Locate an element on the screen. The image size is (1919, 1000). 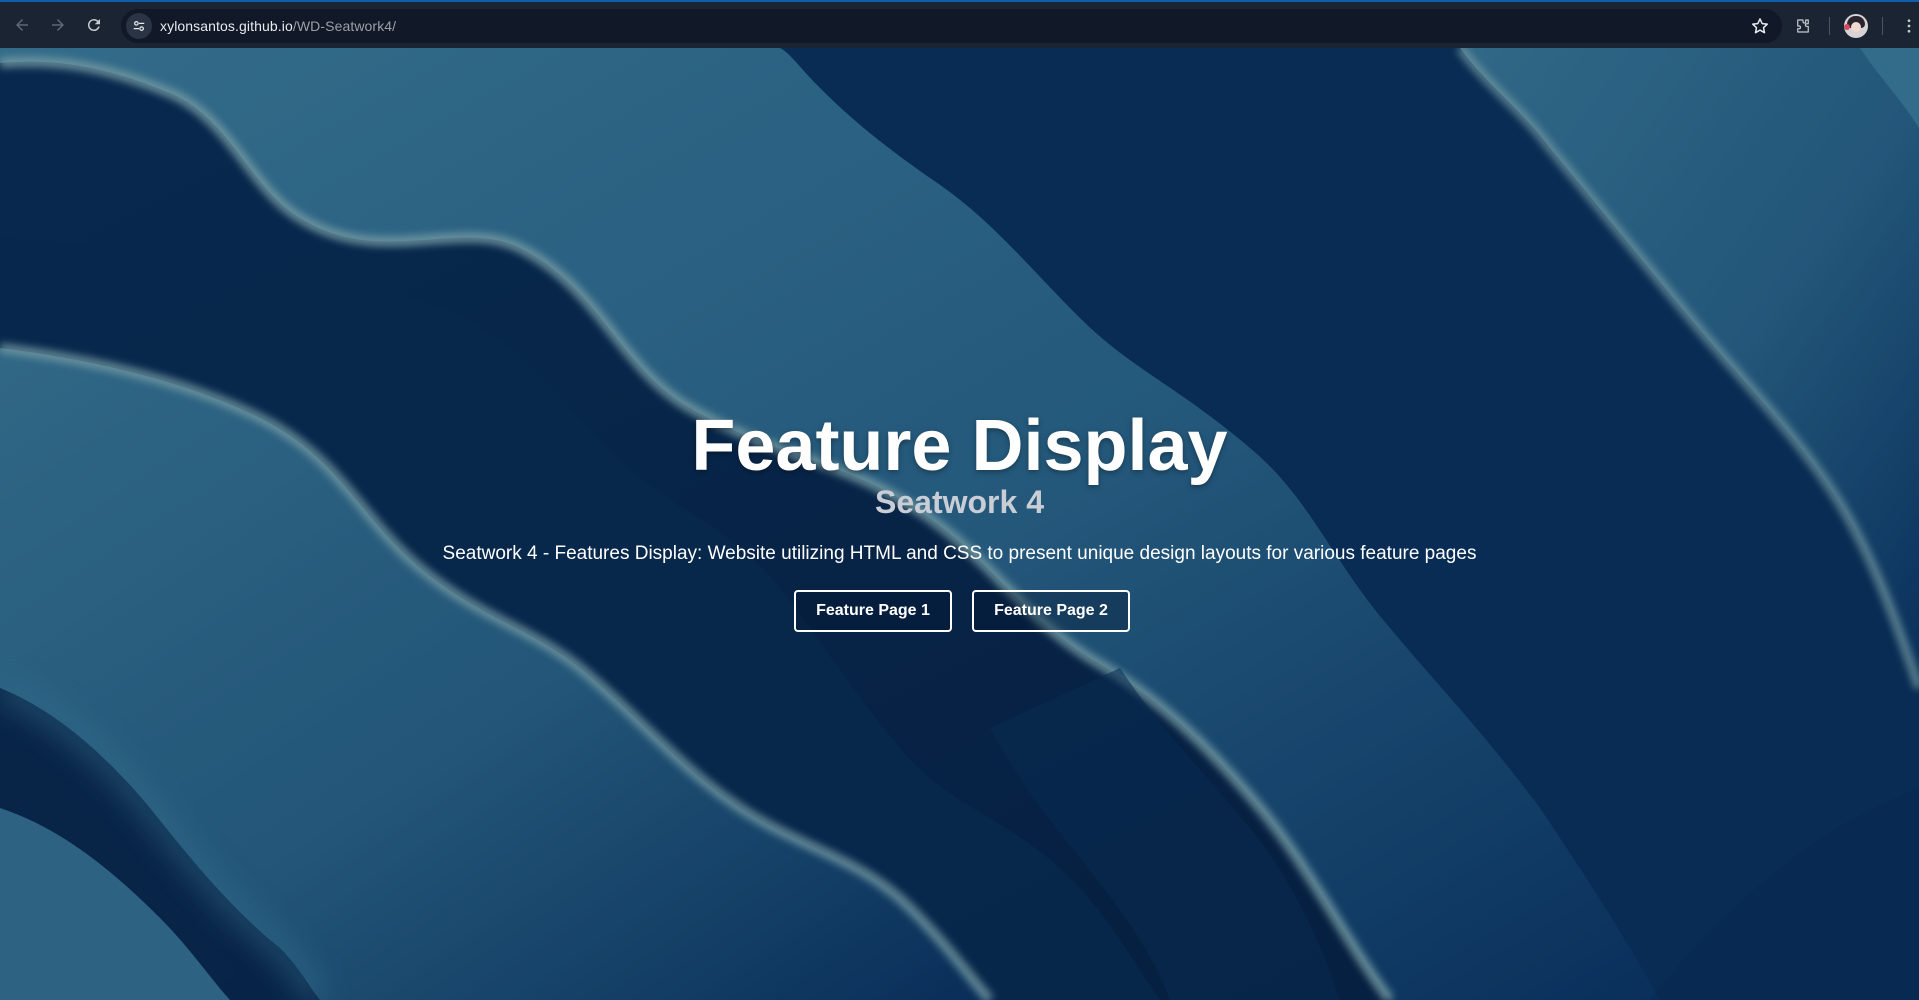
url-path: /WD-Seatwork4/ is located at coordinates (344, 26).